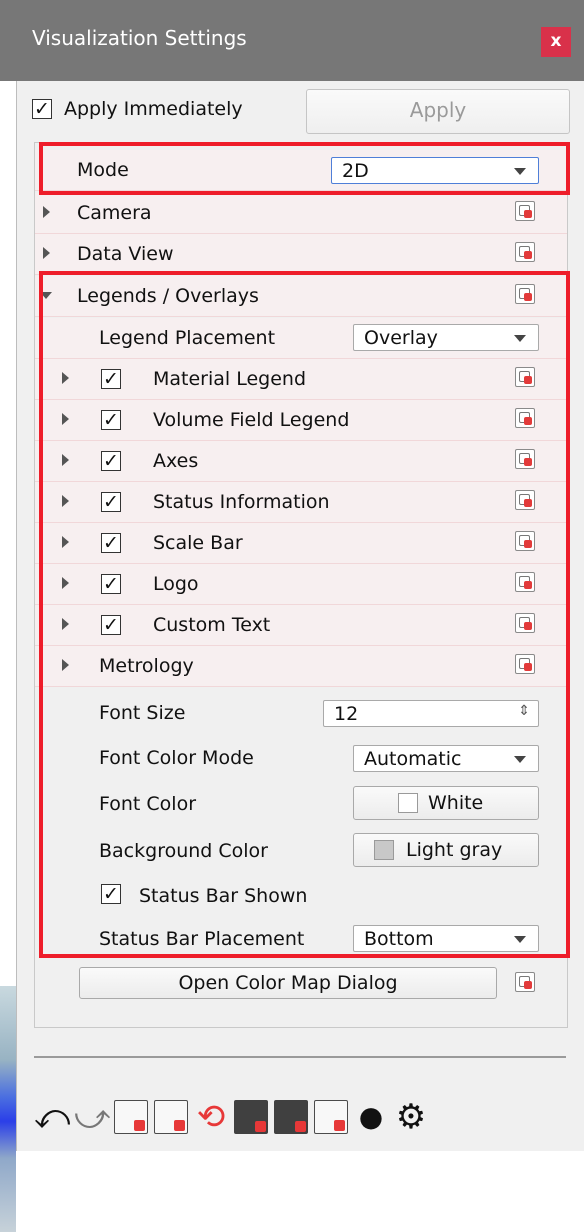 The height and width of the screenshot is (1232, 584). I want to click on mode-select: 2D, so click(435, 170).